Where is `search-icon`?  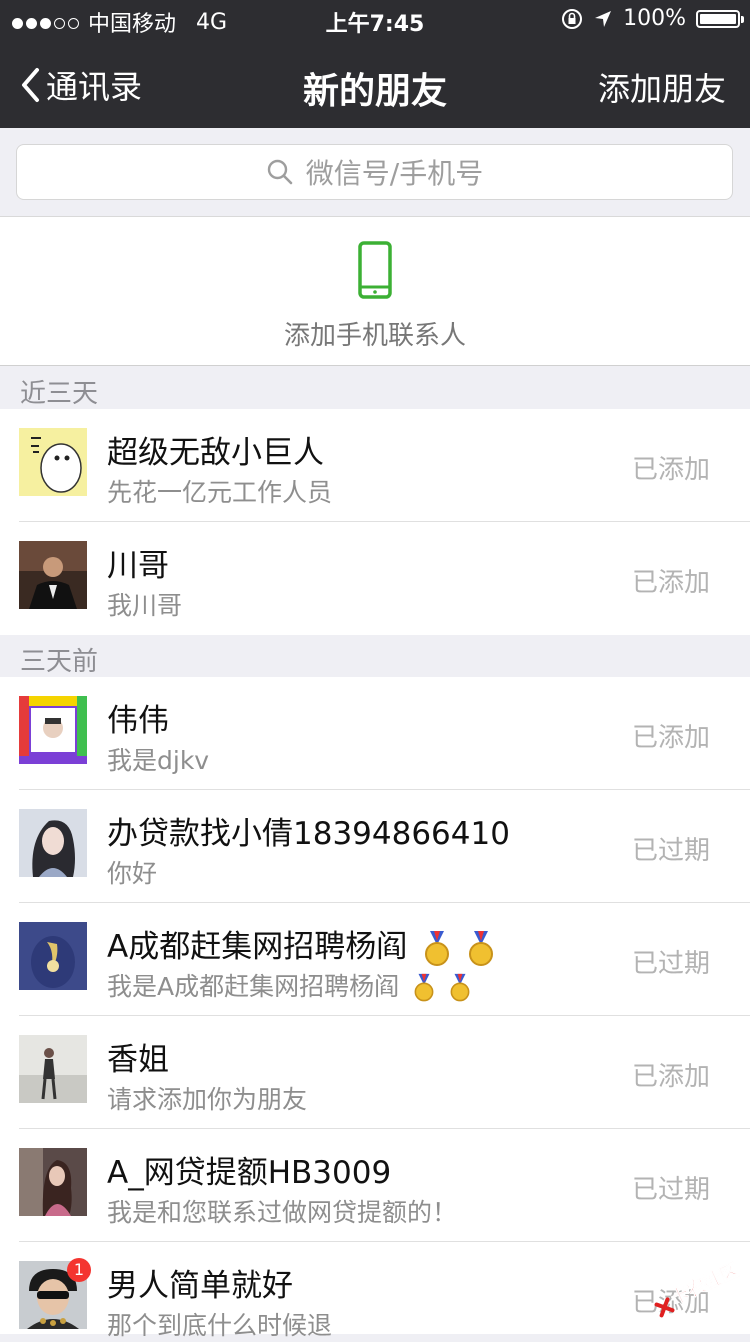
search-icon is located at coordinates (280, 172).